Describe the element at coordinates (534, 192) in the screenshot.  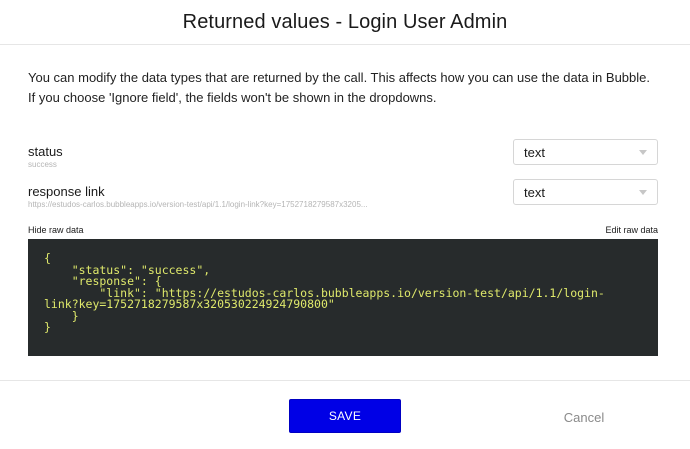
I see `type-select-response-link-value: text` at that location.